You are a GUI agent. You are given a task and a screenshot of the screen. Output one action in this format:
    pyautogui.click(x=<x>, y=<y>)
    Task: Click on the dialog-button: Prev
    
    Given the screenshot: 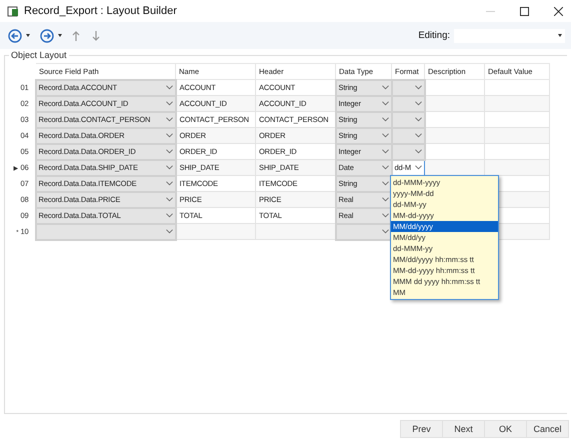 What is the action you would take?
    pyautogui.click(x=421, y=429)
    